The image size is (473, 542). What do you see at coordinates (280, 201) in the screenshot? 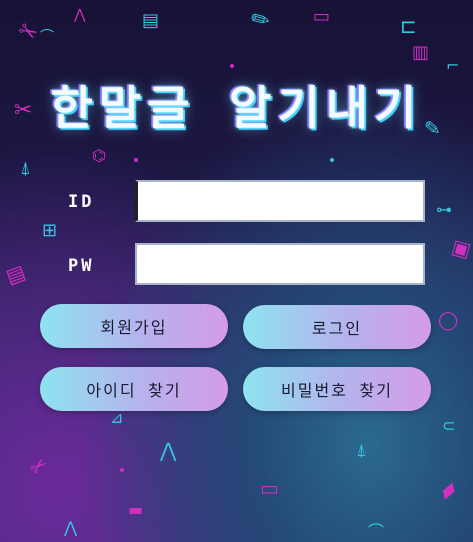
I see `id-input` at bounding box center [280, 201].